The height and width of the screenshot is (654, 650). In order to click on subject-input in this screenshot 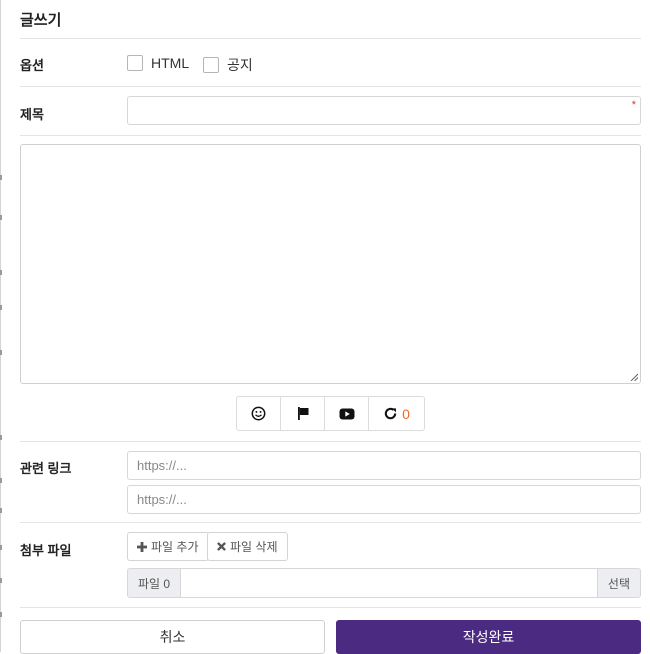, I will do `click(384, 110)`.